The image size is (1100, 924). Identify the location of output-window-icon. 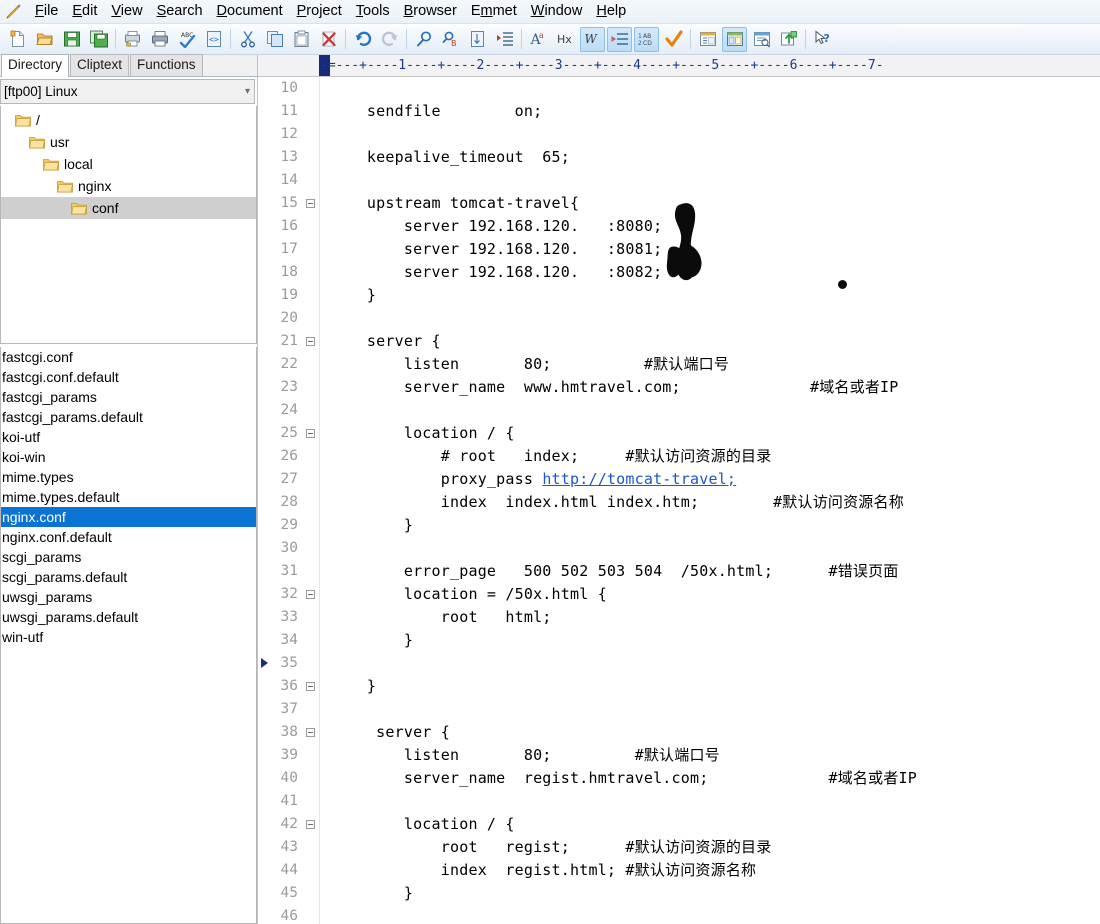
(761, 39).